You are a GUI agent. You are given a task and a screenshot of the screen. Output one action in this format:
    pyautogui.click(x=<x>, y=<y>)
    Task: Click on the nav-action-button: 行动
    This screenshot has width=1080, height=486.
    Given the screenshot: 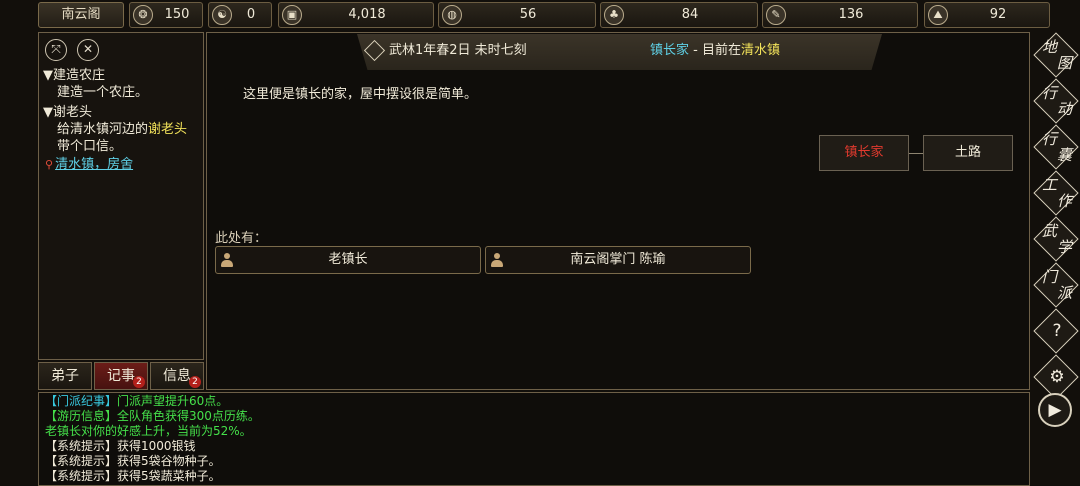 What is the action you would take?
    pyautogui.click(x=1056, y=101)
    